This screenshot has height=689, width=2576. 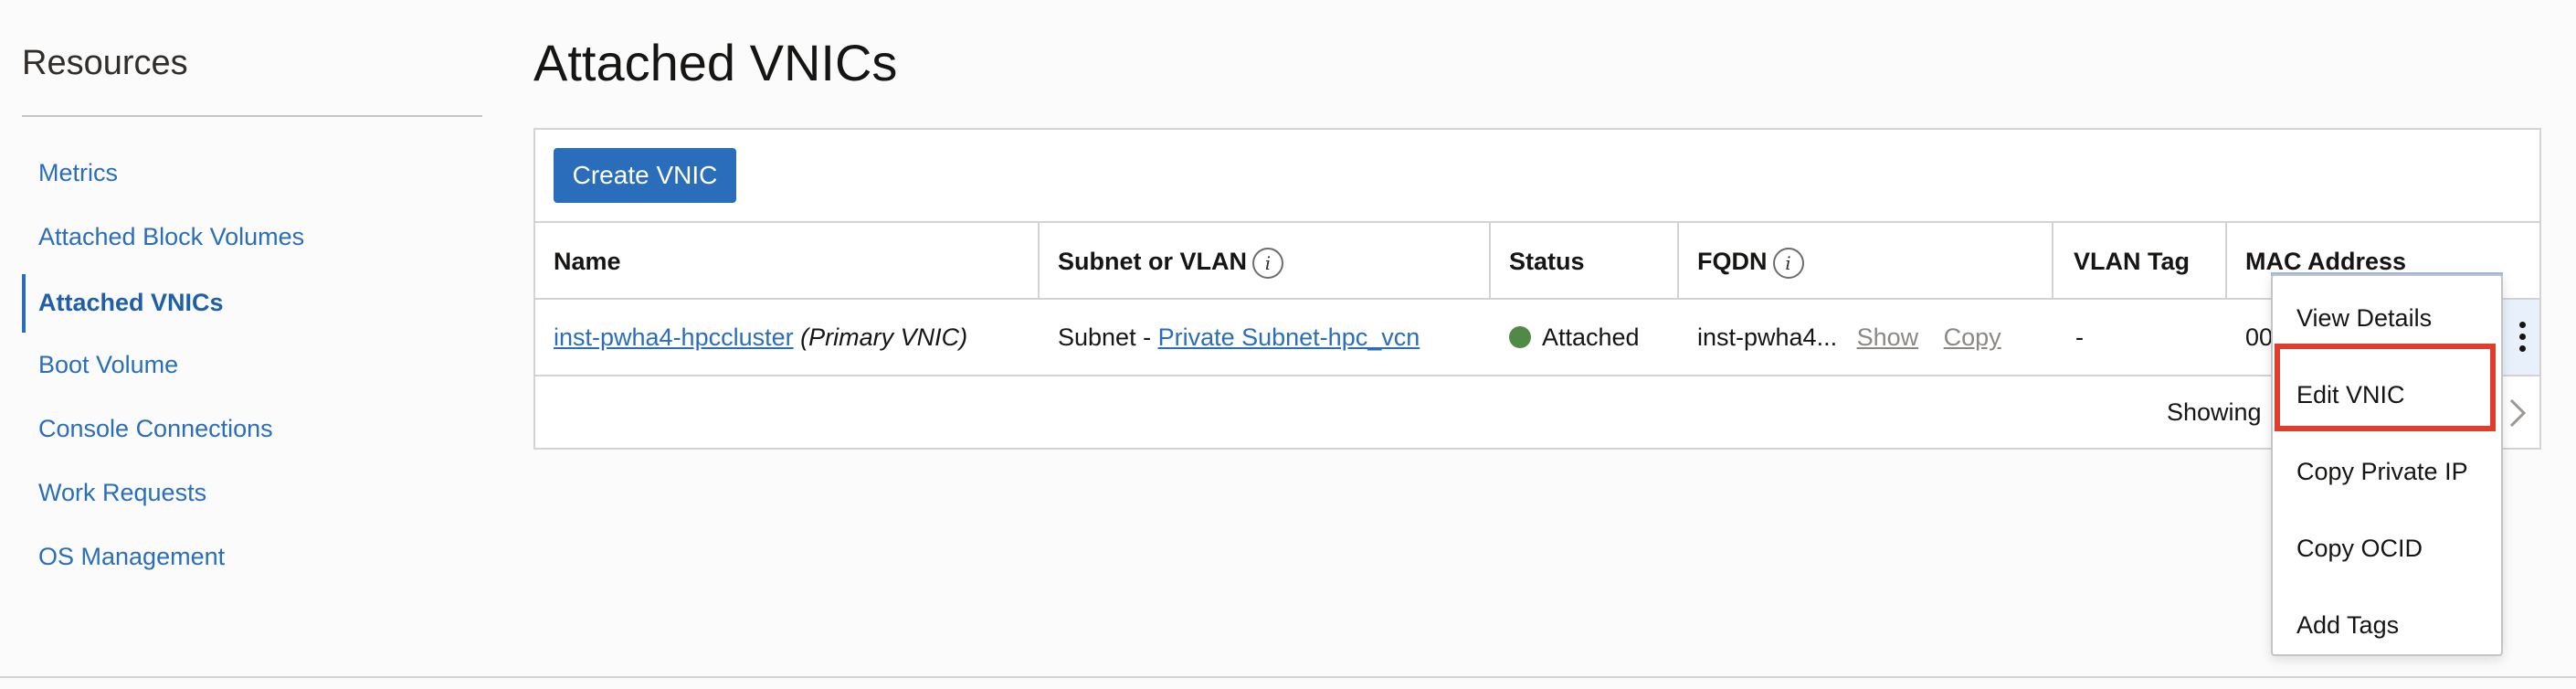 I want to click on subnet-prefix: Subnet -, so click(x=1108, y=337).